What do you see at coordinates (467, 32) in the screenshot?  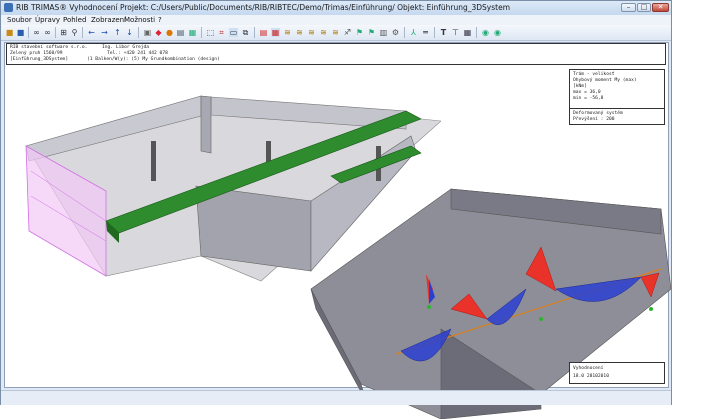 I see `table-icon: ▦` at bounding box center [467, 32].